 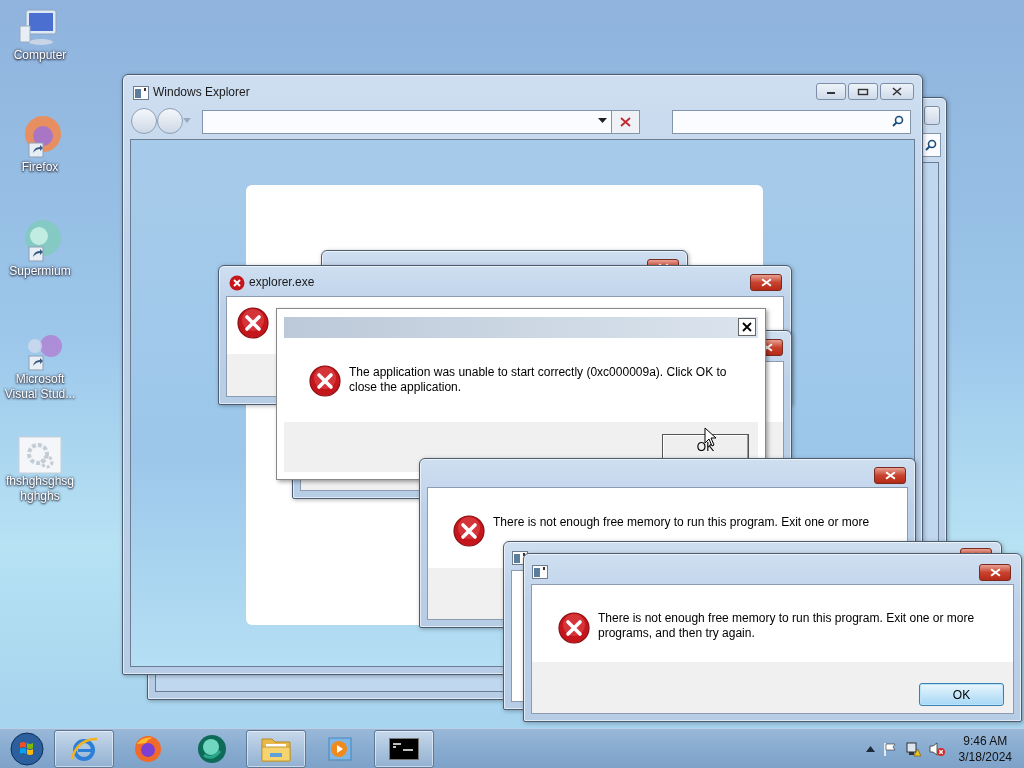 What do you see at coordinates (870, 748) in the screenshot?
I see `show-hidden-icons-icon` at bounding box center [870, 748].